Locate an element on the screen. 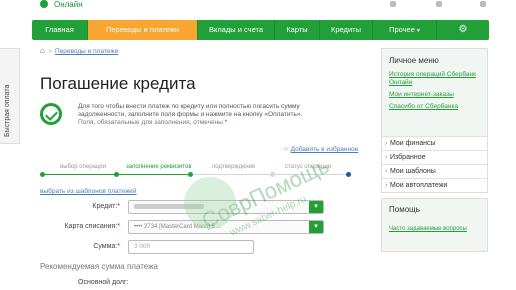 The height and width of the screenshot is (290, 516). star-icon: ☆ is located at coordinates (286, 149).